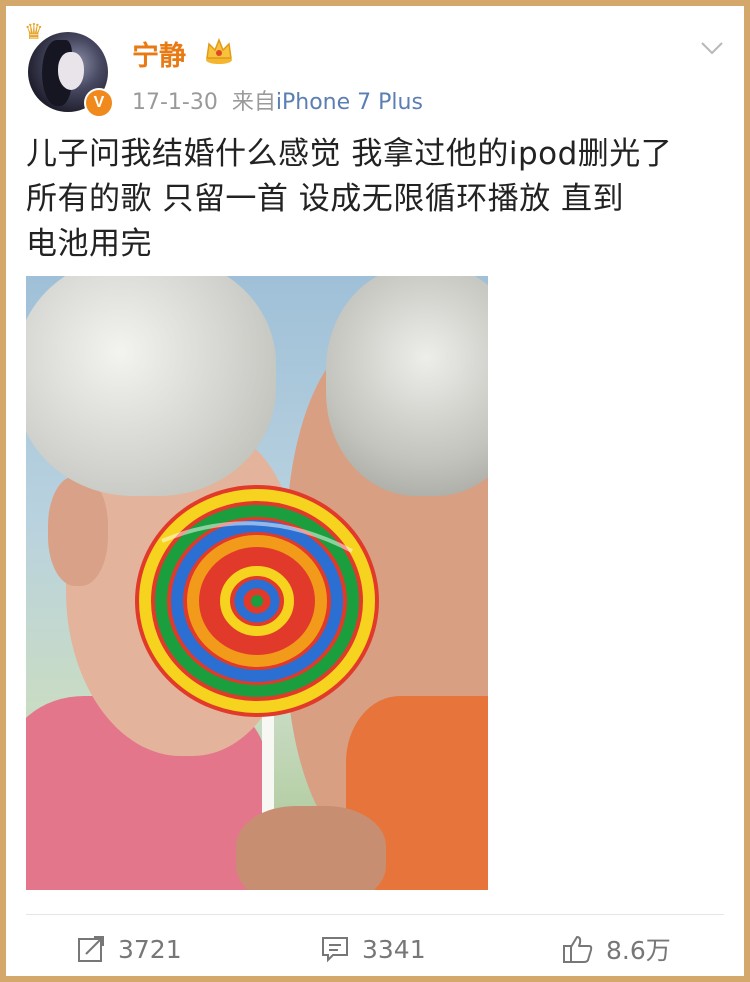 The image size is (750, 982). Describe the element at coordinates (407, 386) in the screenshot. I see `photo-man-hair` at that location.